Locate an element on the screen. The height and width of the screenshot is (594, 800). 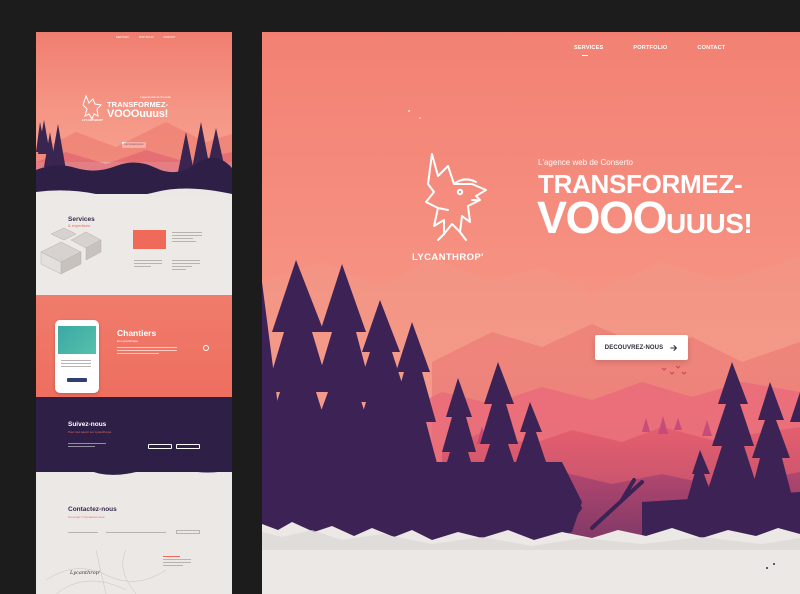
hero-tagline: L'agence web de Conserto is located at coordinates (585, 162).